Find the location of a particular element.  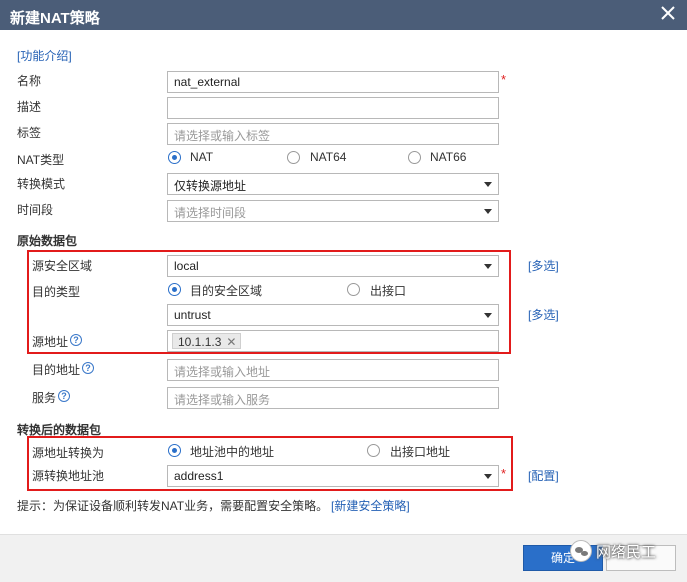

src-translate-label: 源地址转换为 is located at coordinates (68, 453).